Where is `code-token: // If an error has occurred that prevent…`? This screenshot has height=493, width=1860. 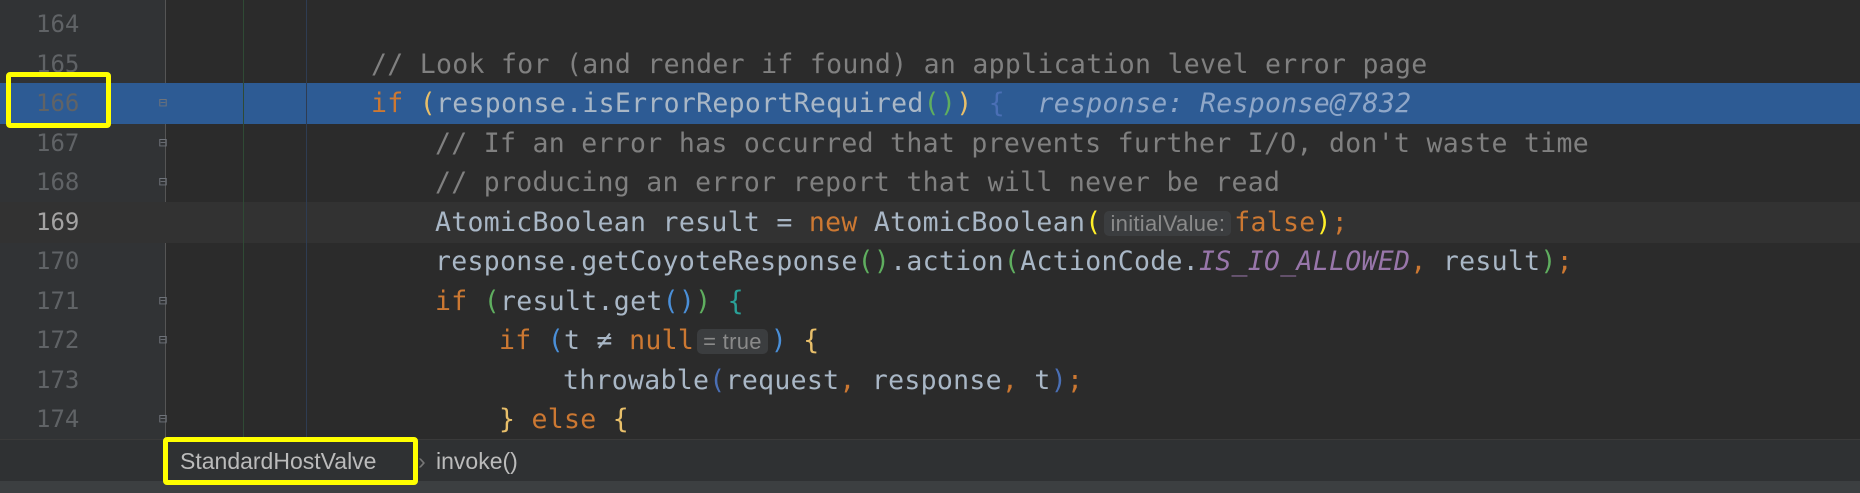
code-token: // If an error has occurred that prevent… is located at coordinates (1012, 143).